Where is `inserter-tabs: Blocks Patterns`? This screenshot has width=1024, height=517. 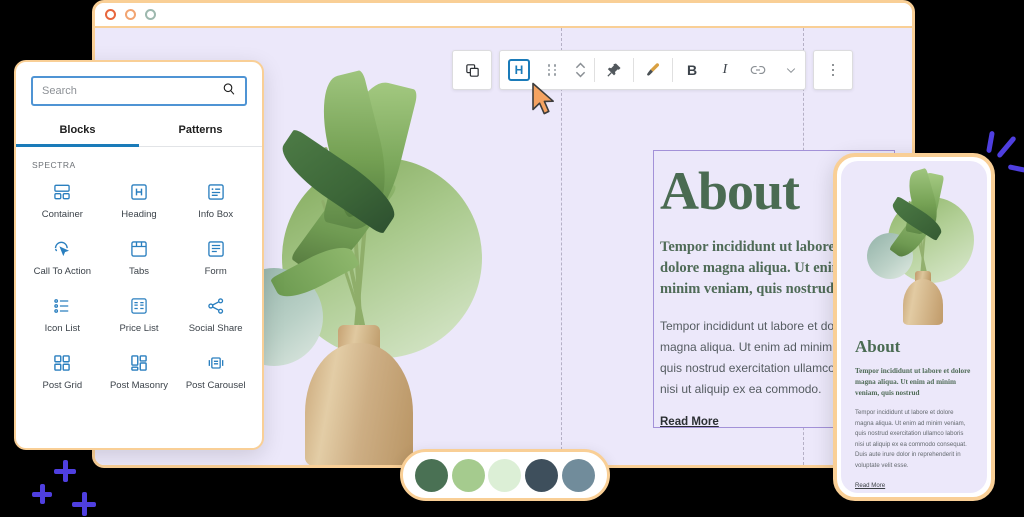 inserter-tabs: Blocks Patterns is located at coordinates (139, 131).